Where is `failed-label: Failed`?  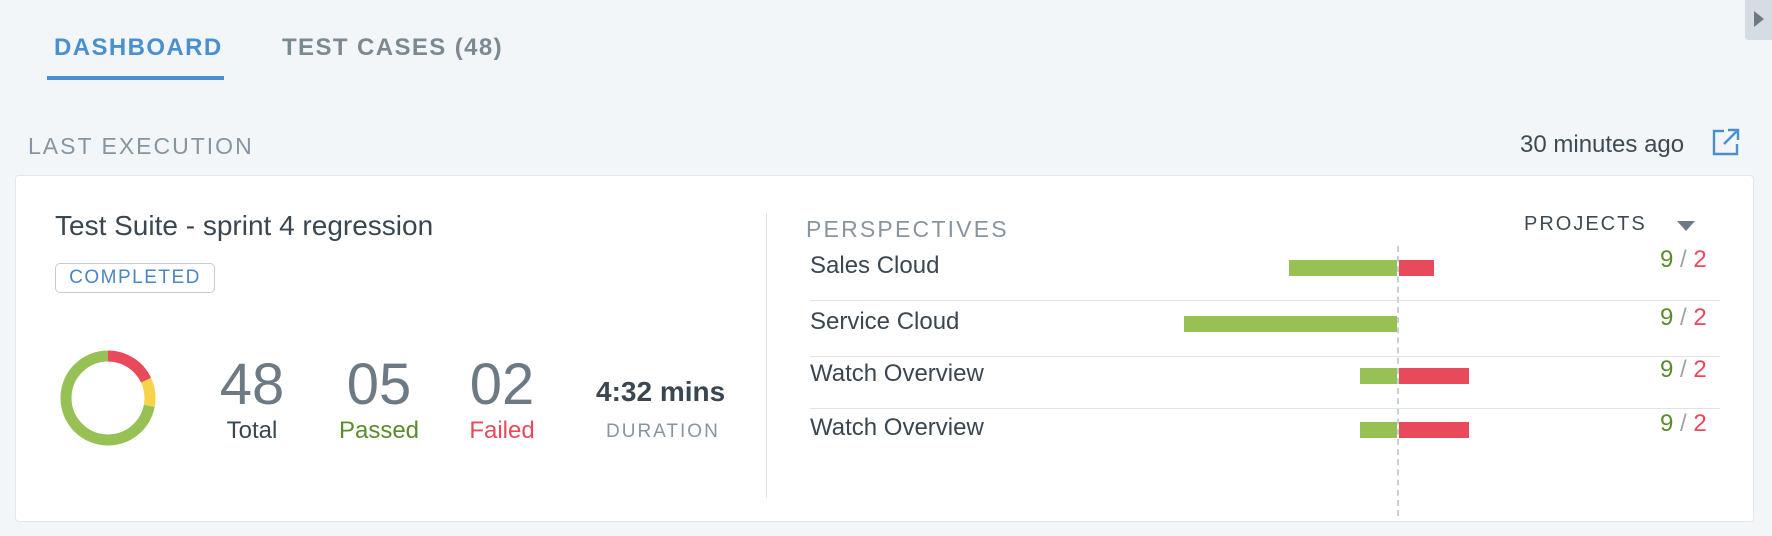
failed-label: Failed is located at coordinates (502, 430).